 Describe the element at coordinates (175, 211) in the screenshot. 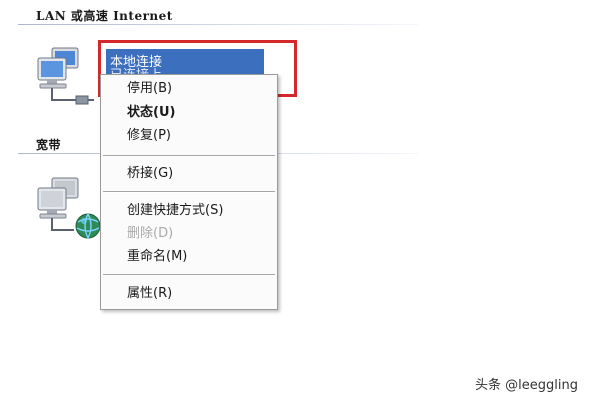

I see `menu-item-create-shortcut: 创建快捷方式(S)` at that location.